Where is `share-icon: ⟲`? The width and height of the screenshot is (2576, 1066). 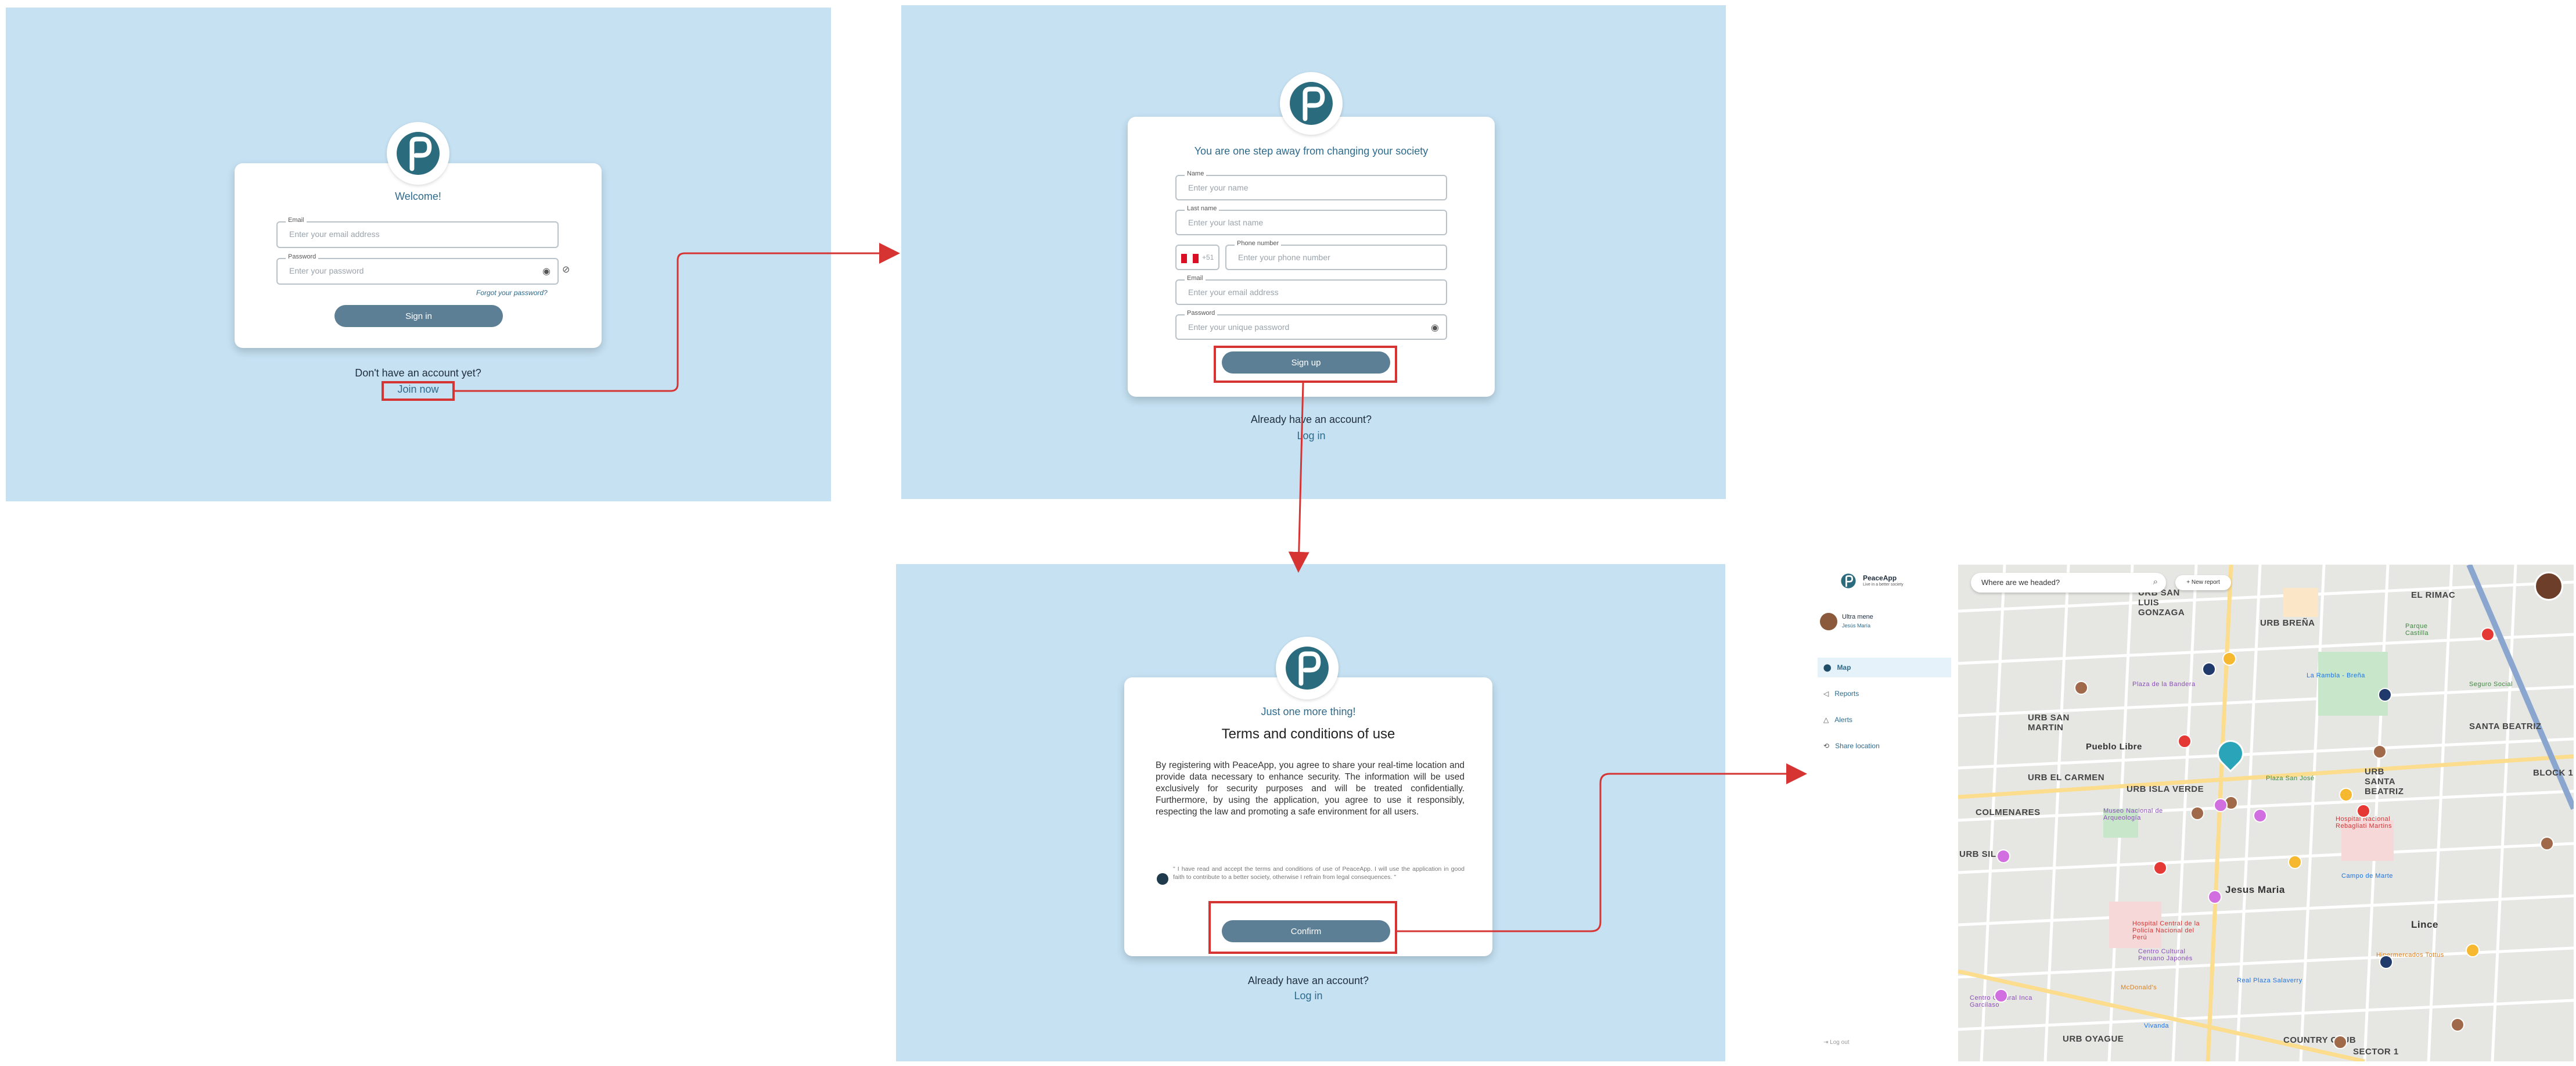
share-icon: ⟲ is located at coordinates (1826, 746).